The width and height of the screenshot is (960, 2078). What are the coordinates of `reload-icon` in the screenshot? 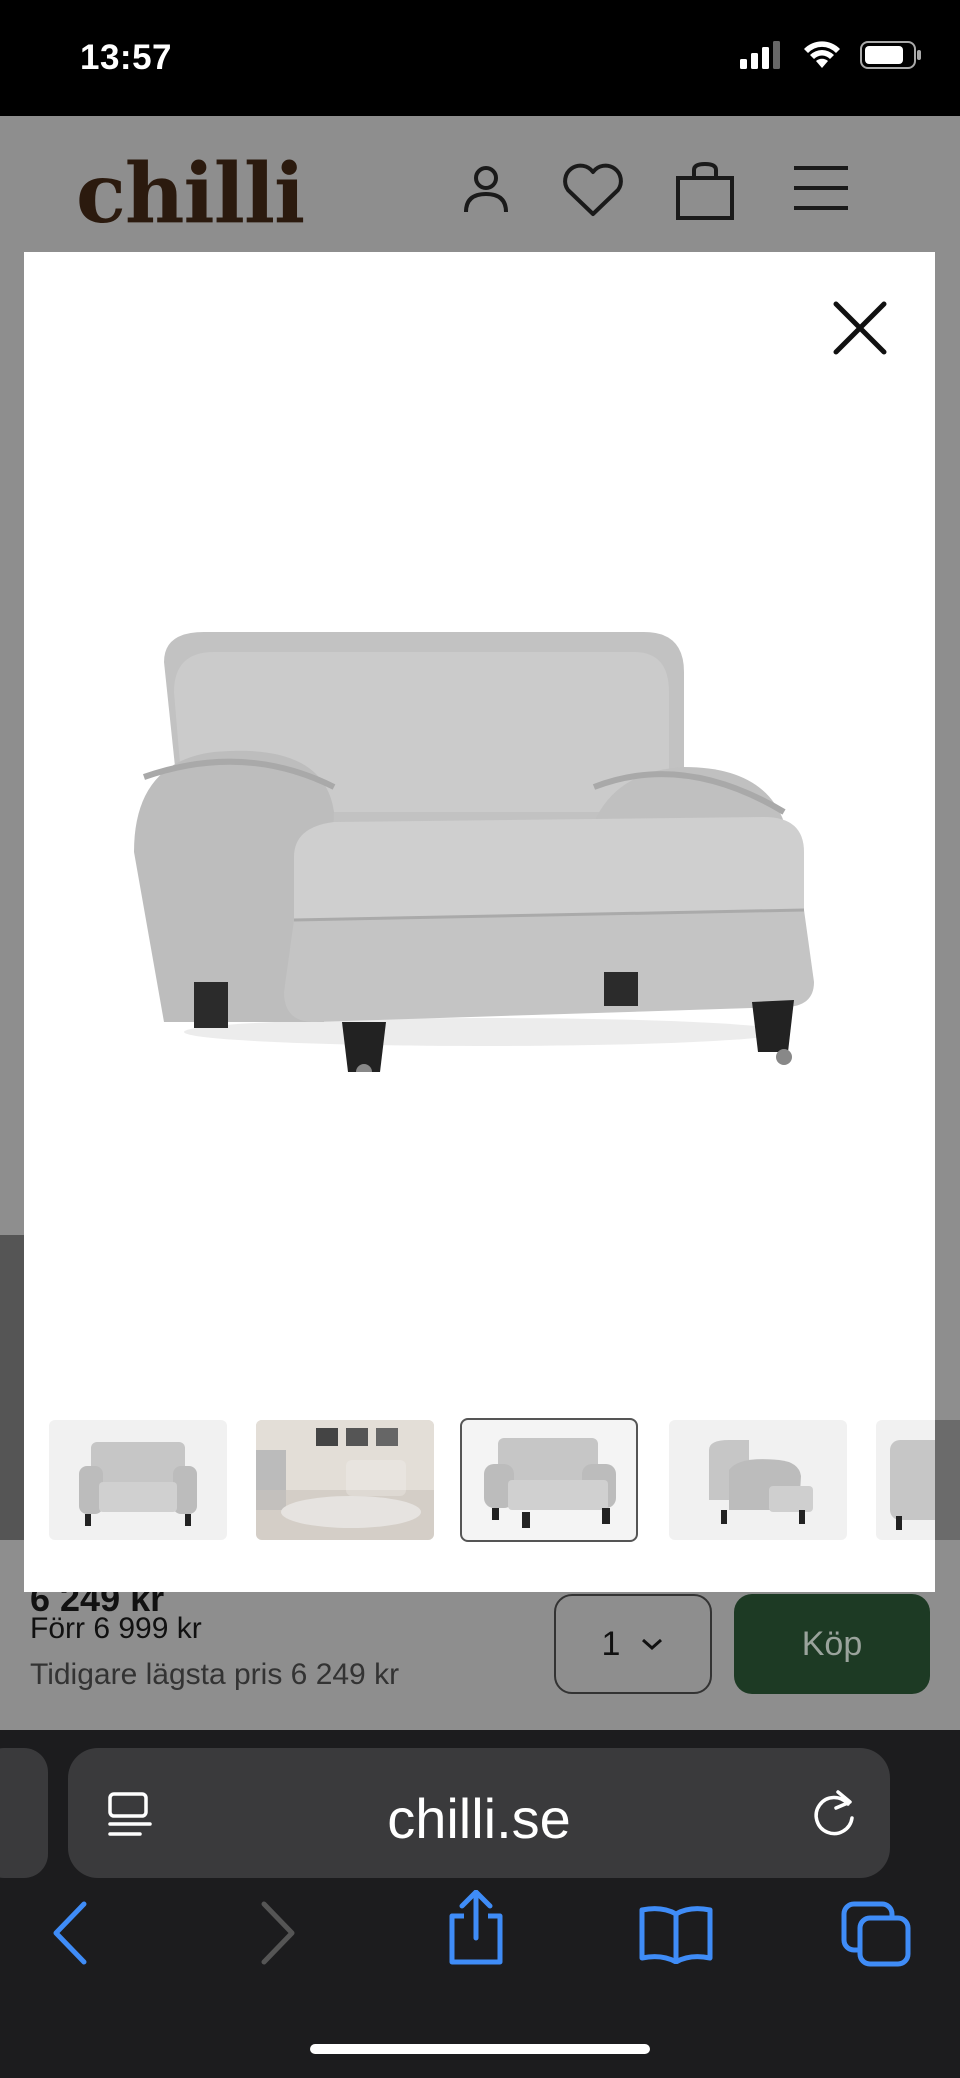 It's located at (835, 1814).